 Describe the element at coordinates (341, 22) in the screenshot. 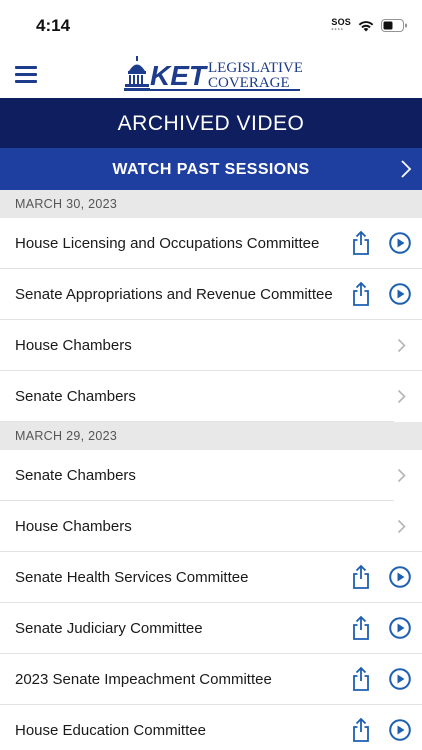

I see `sos-label: SOS` at that location.